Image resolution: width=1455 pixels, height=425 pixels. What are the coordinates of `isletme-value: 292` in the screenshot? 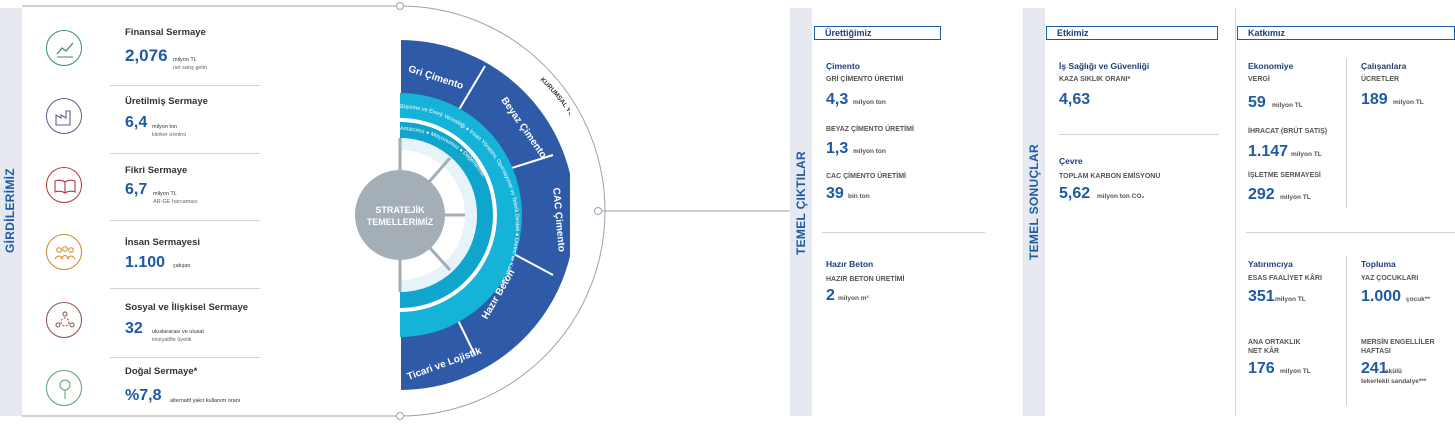 It's located at (1261, 194).